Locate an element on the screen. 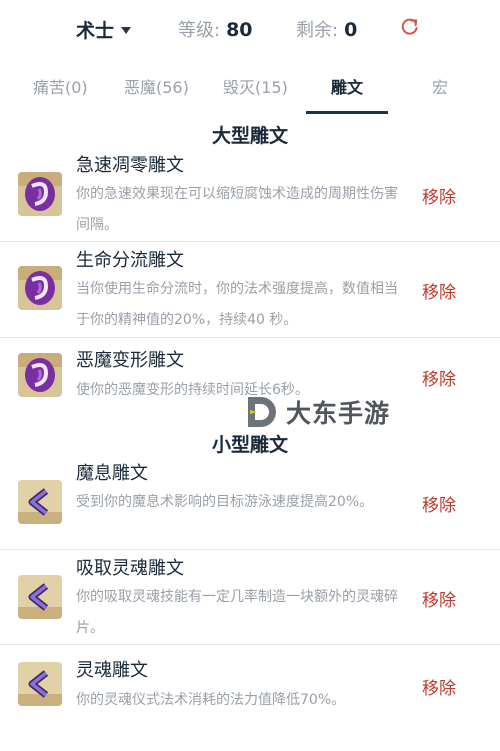 The height and width of the screenshot is (751, 500). tab-destruction: 毁灭(15) is located at coordinates (255, 86).